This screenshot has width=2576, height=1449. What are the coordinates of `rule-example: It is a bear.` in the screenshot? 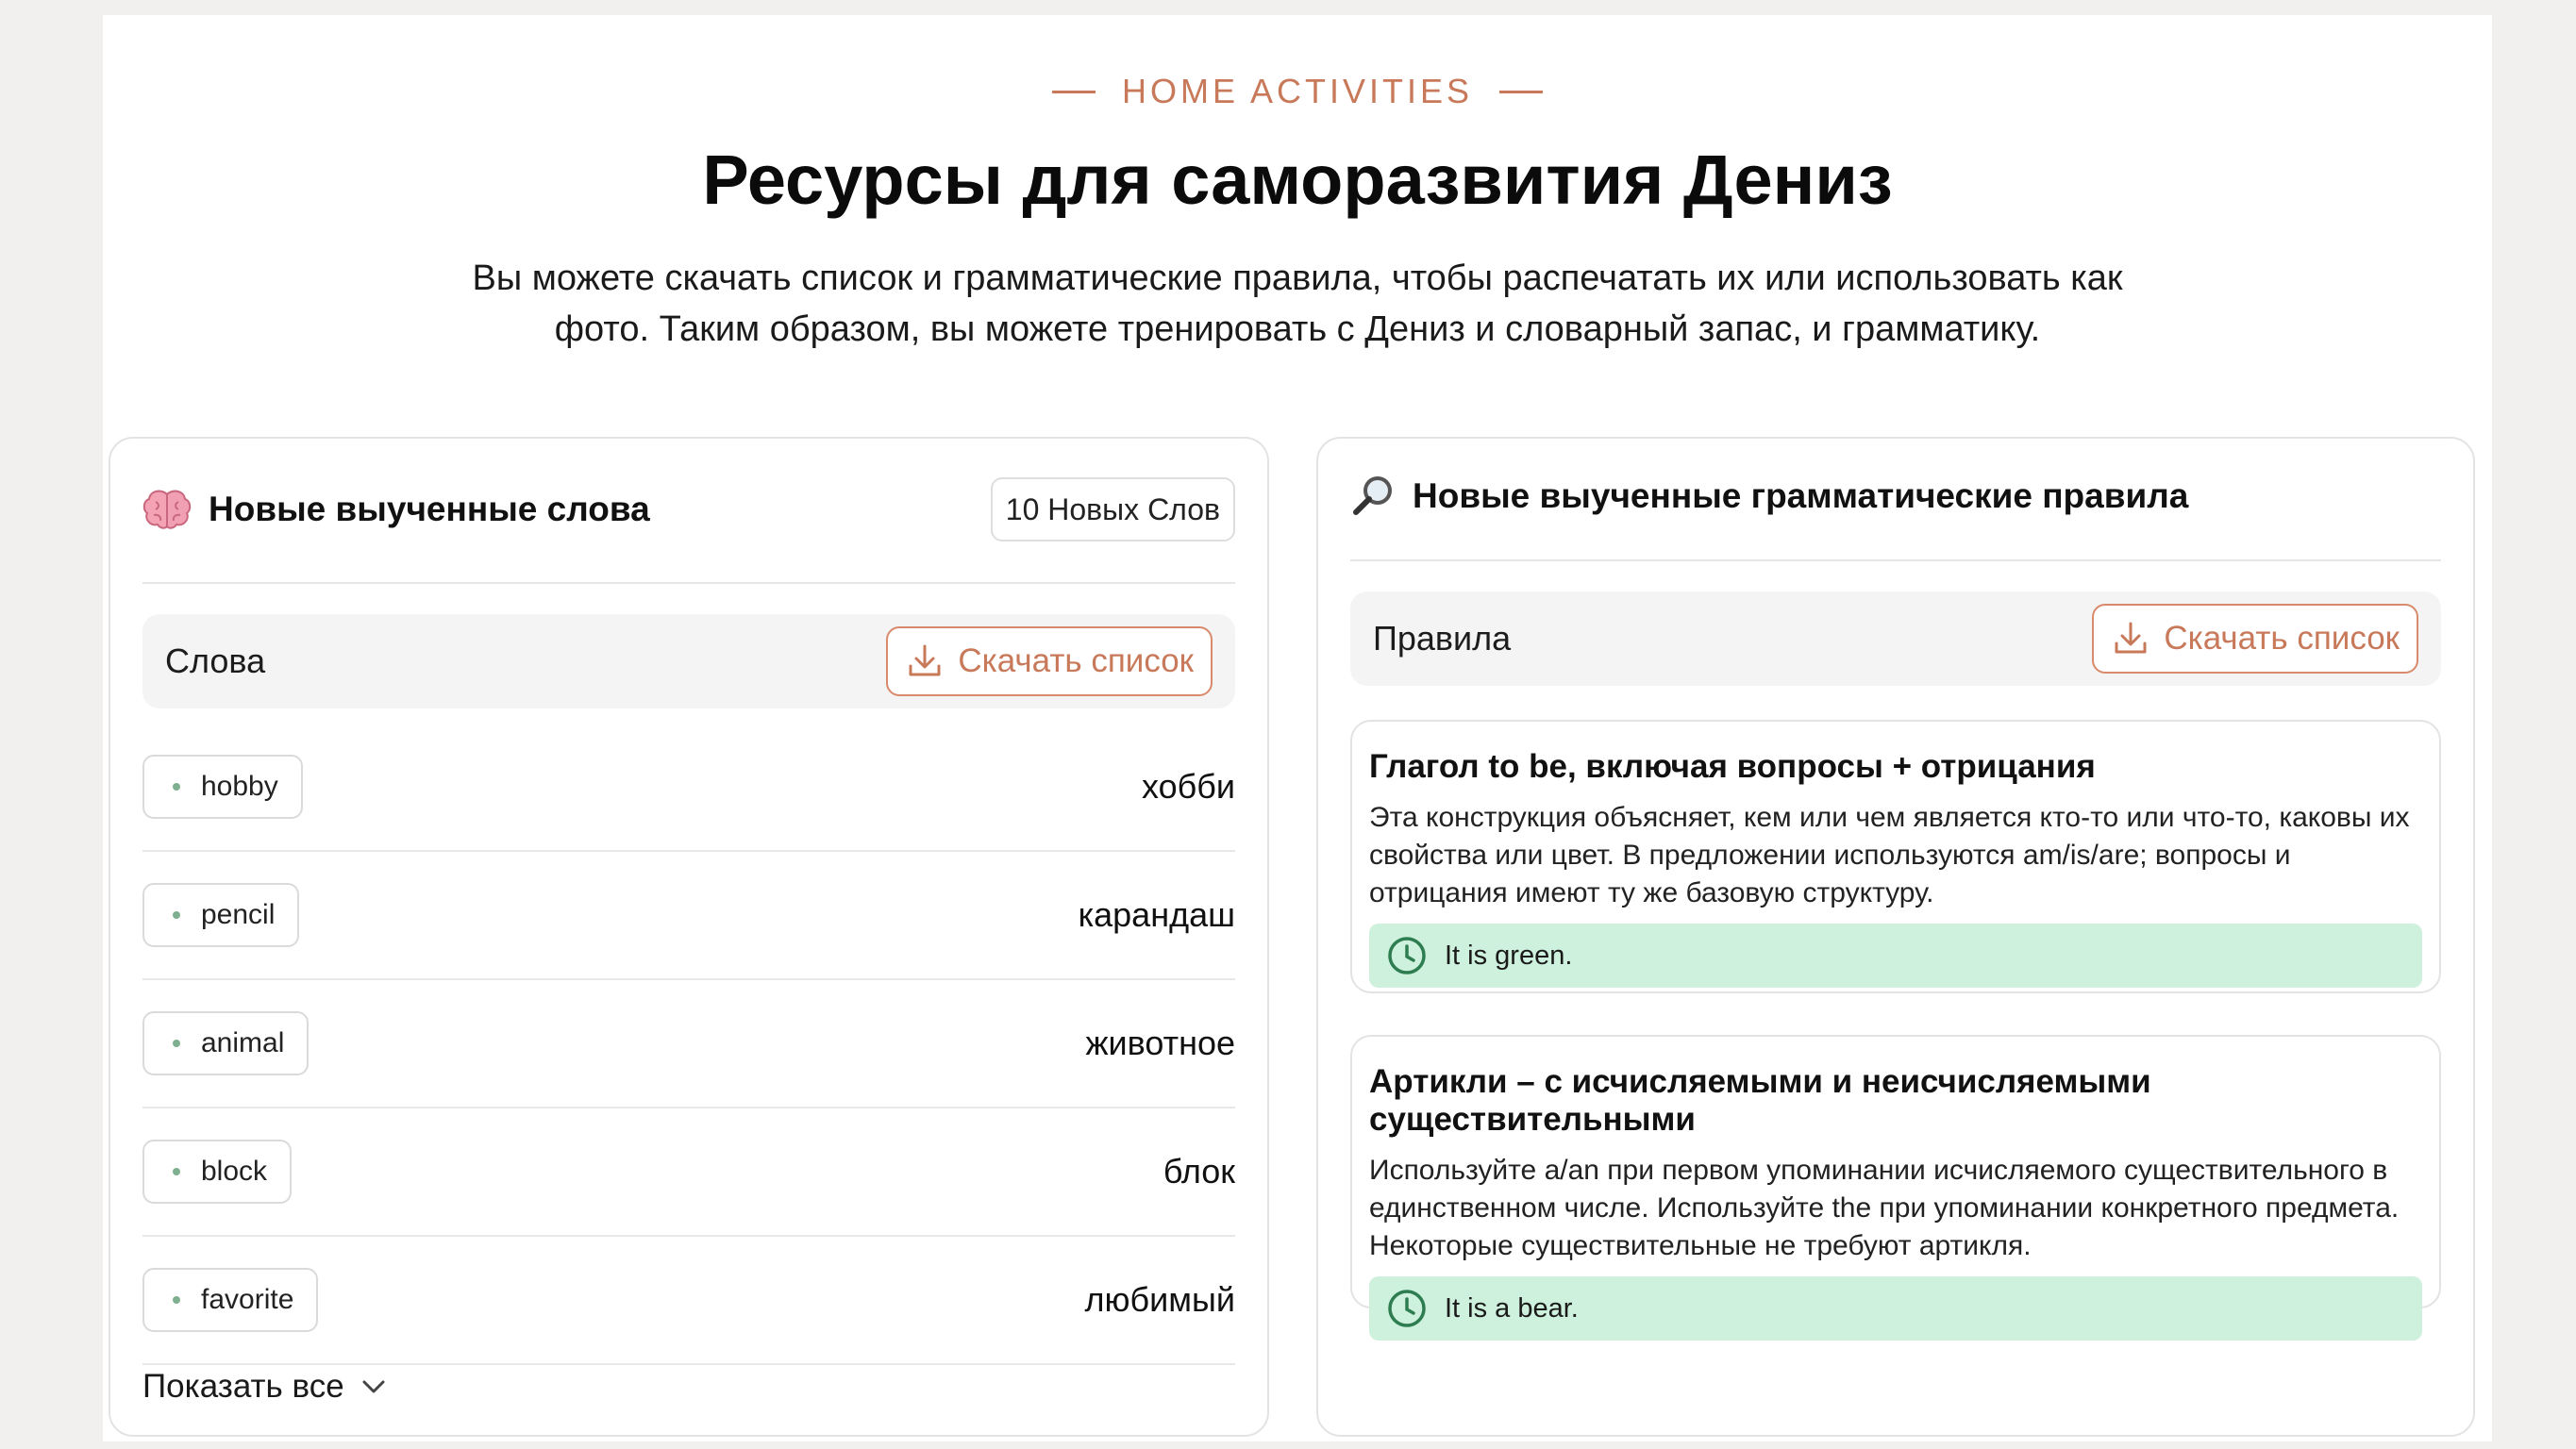 It's located at (1895, 1309).